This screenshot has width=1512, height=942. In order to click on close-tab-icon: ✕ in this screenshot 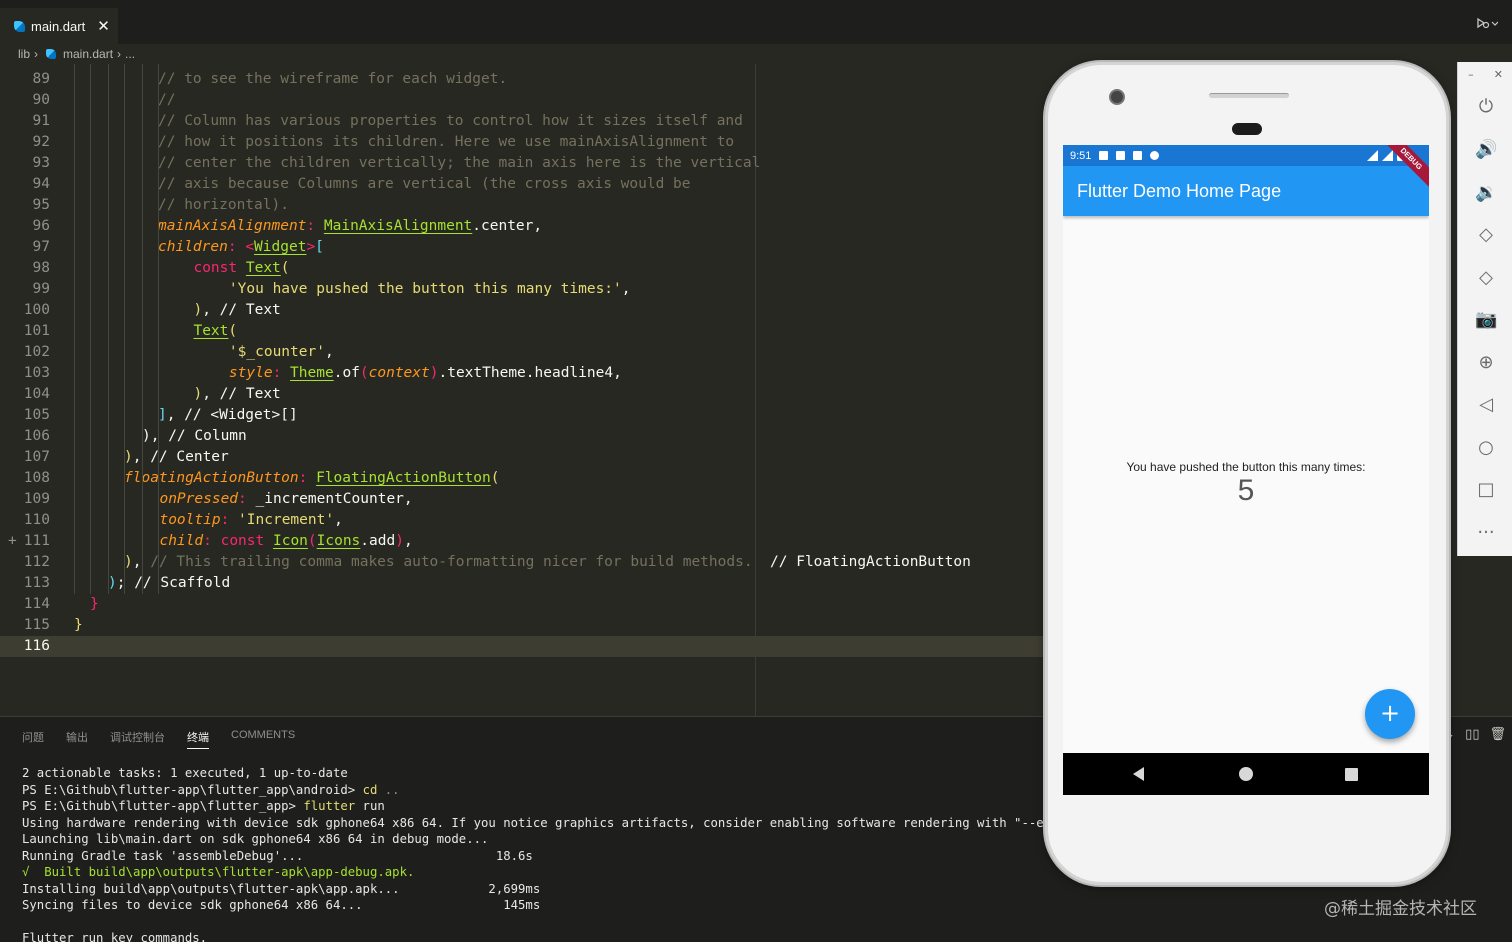, I will do `click(103, 26)`.